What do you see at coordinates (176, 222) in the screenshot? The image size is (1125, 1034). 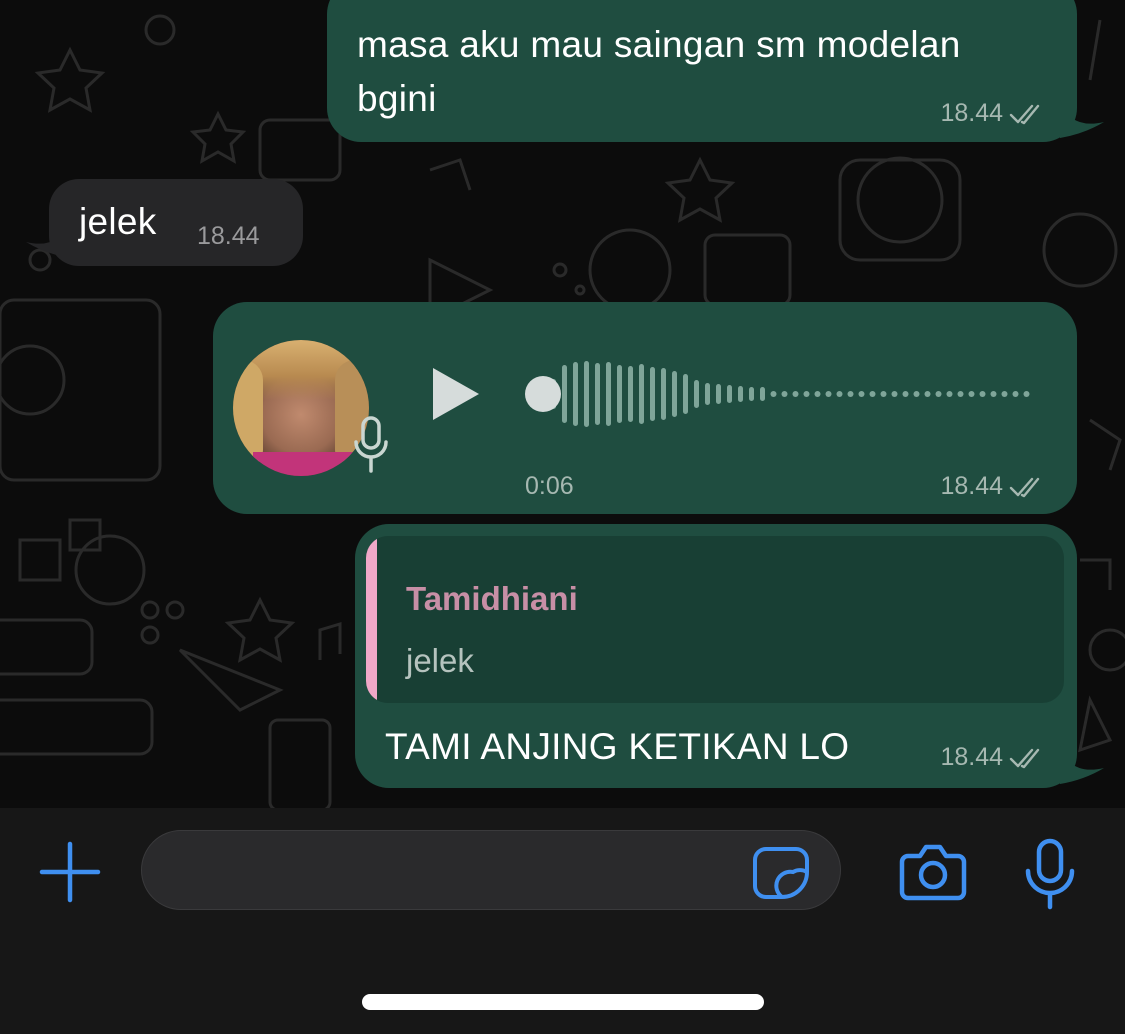 I see `message-bubble-incoming: jelek 18.44` at bounding box center [176, 222].